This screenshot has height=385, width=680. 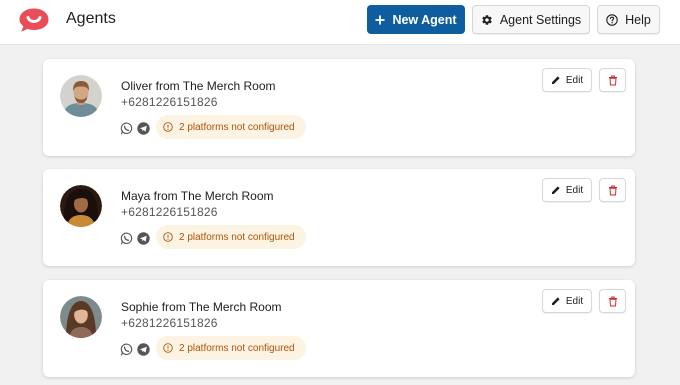 I want to click on app-logo, so click(x=34, y=20).